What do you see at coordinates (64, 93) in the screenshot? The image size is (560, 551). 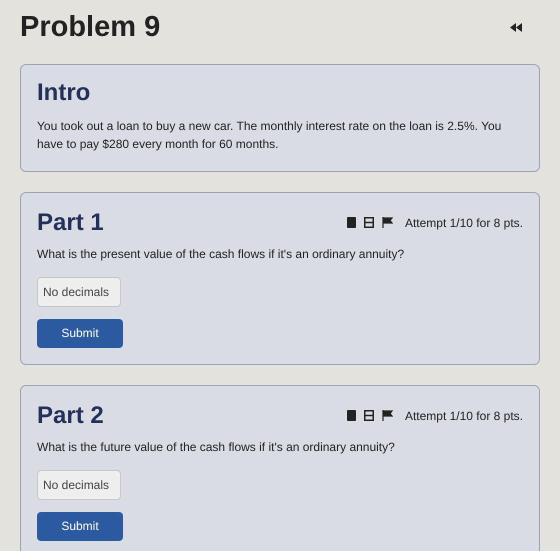 I see `intro-heading: Intro` at bounding box center [64, 93].